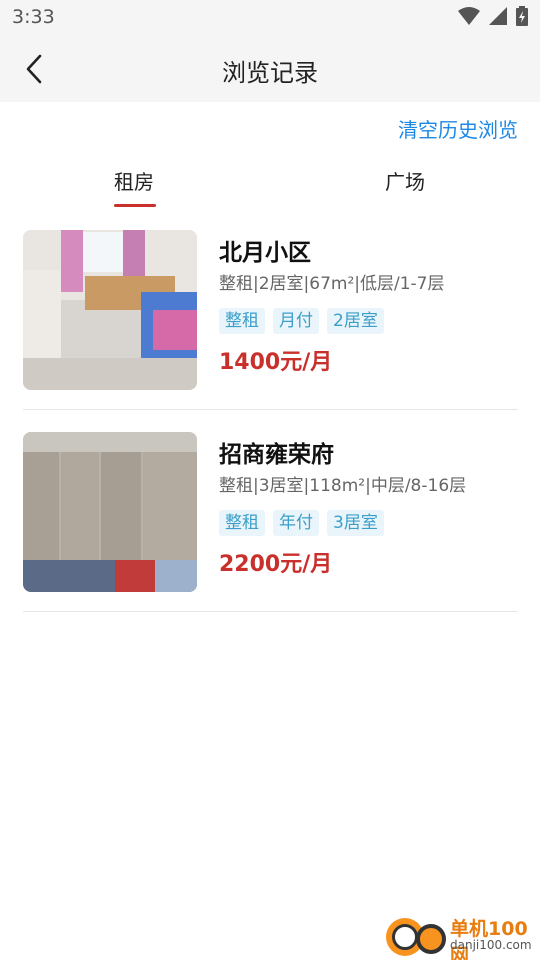 The width and height of the screenshot is (540, 960). I want to click on watermark-title: 单机100网, so click(489, 939).